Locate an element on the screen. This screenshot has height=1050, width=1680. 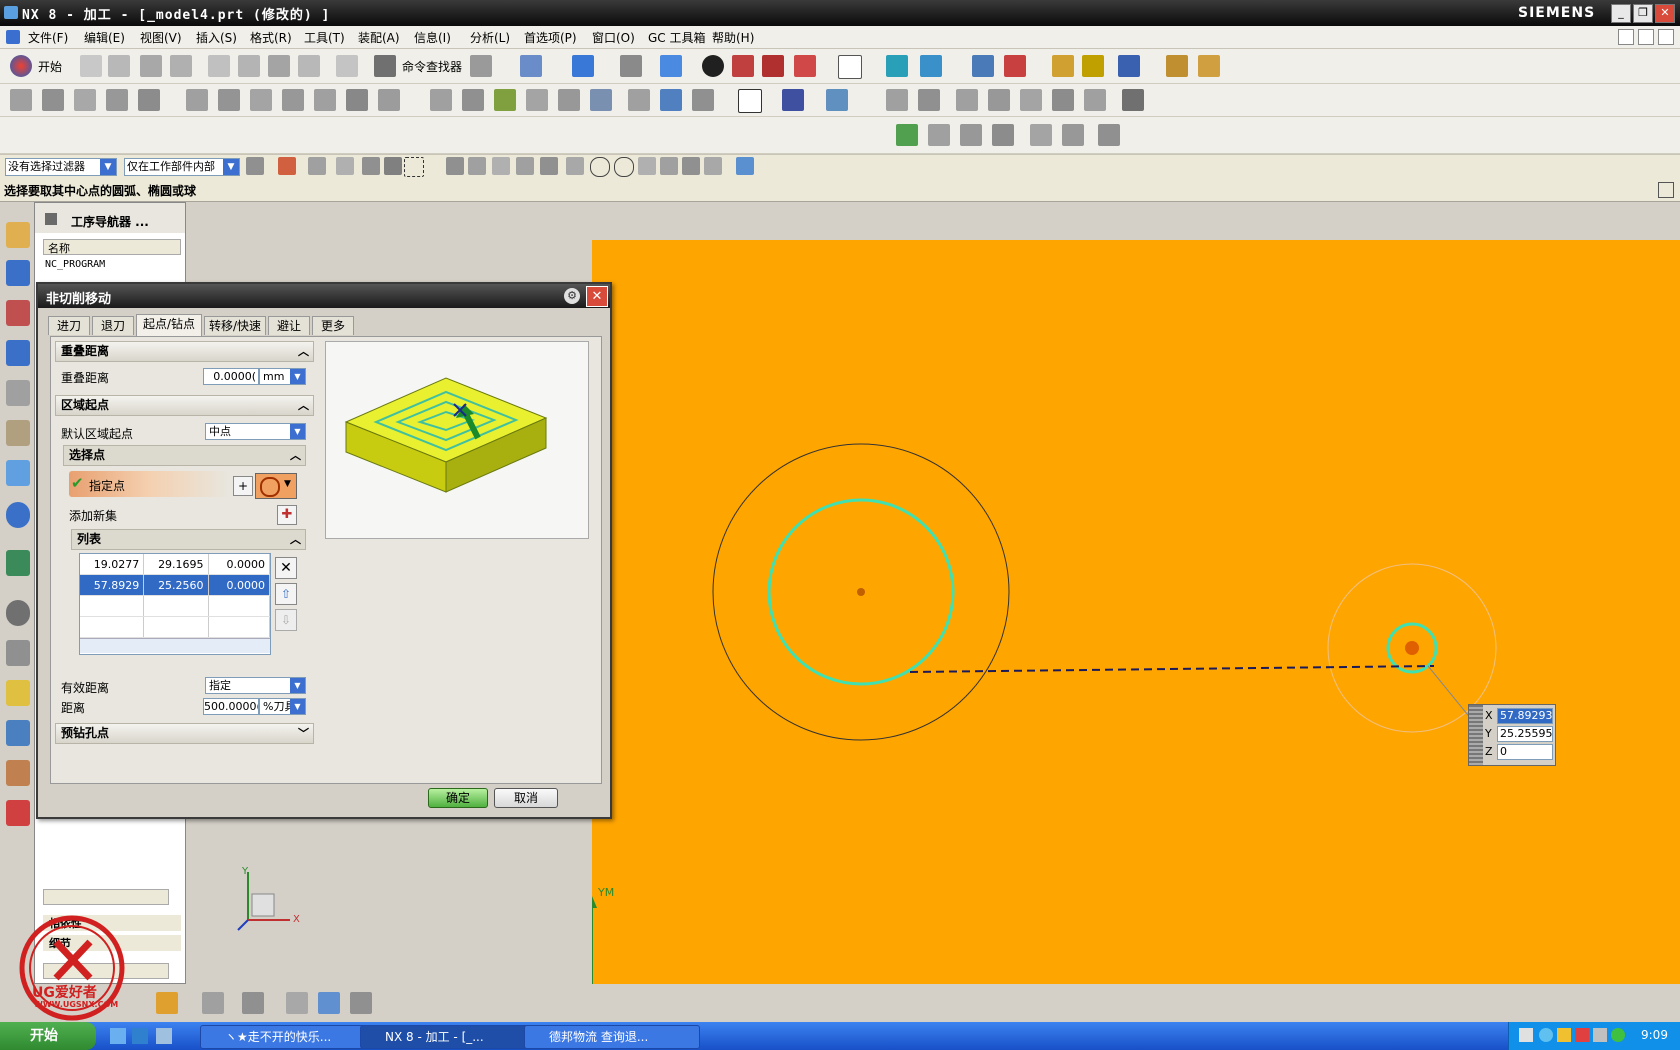
web-browser-icon is located at coordinates (18, 563).